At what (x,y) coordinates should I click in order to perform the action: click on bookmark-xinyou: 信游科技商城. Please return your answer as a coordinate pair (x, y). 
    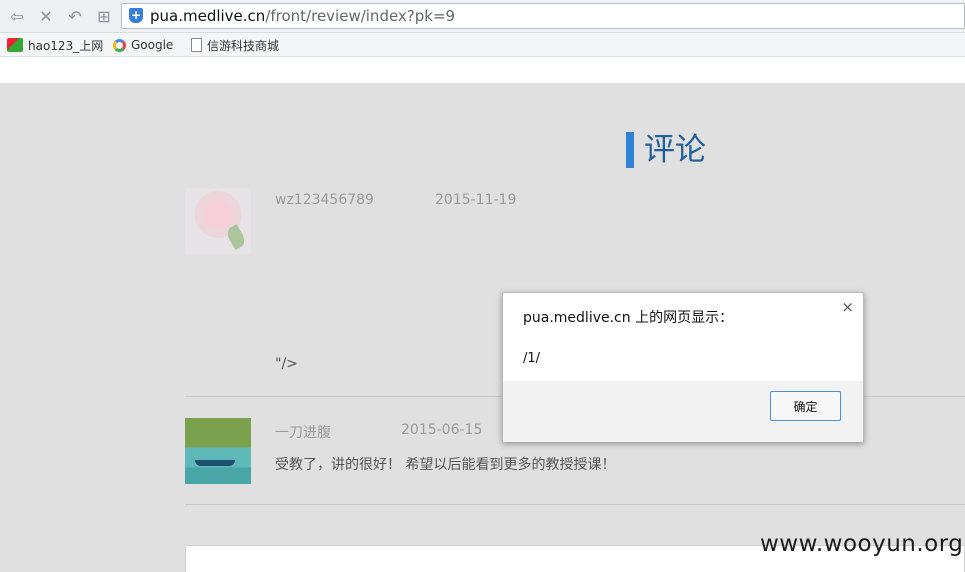
    Looking at the image, I should click on (235, 45).